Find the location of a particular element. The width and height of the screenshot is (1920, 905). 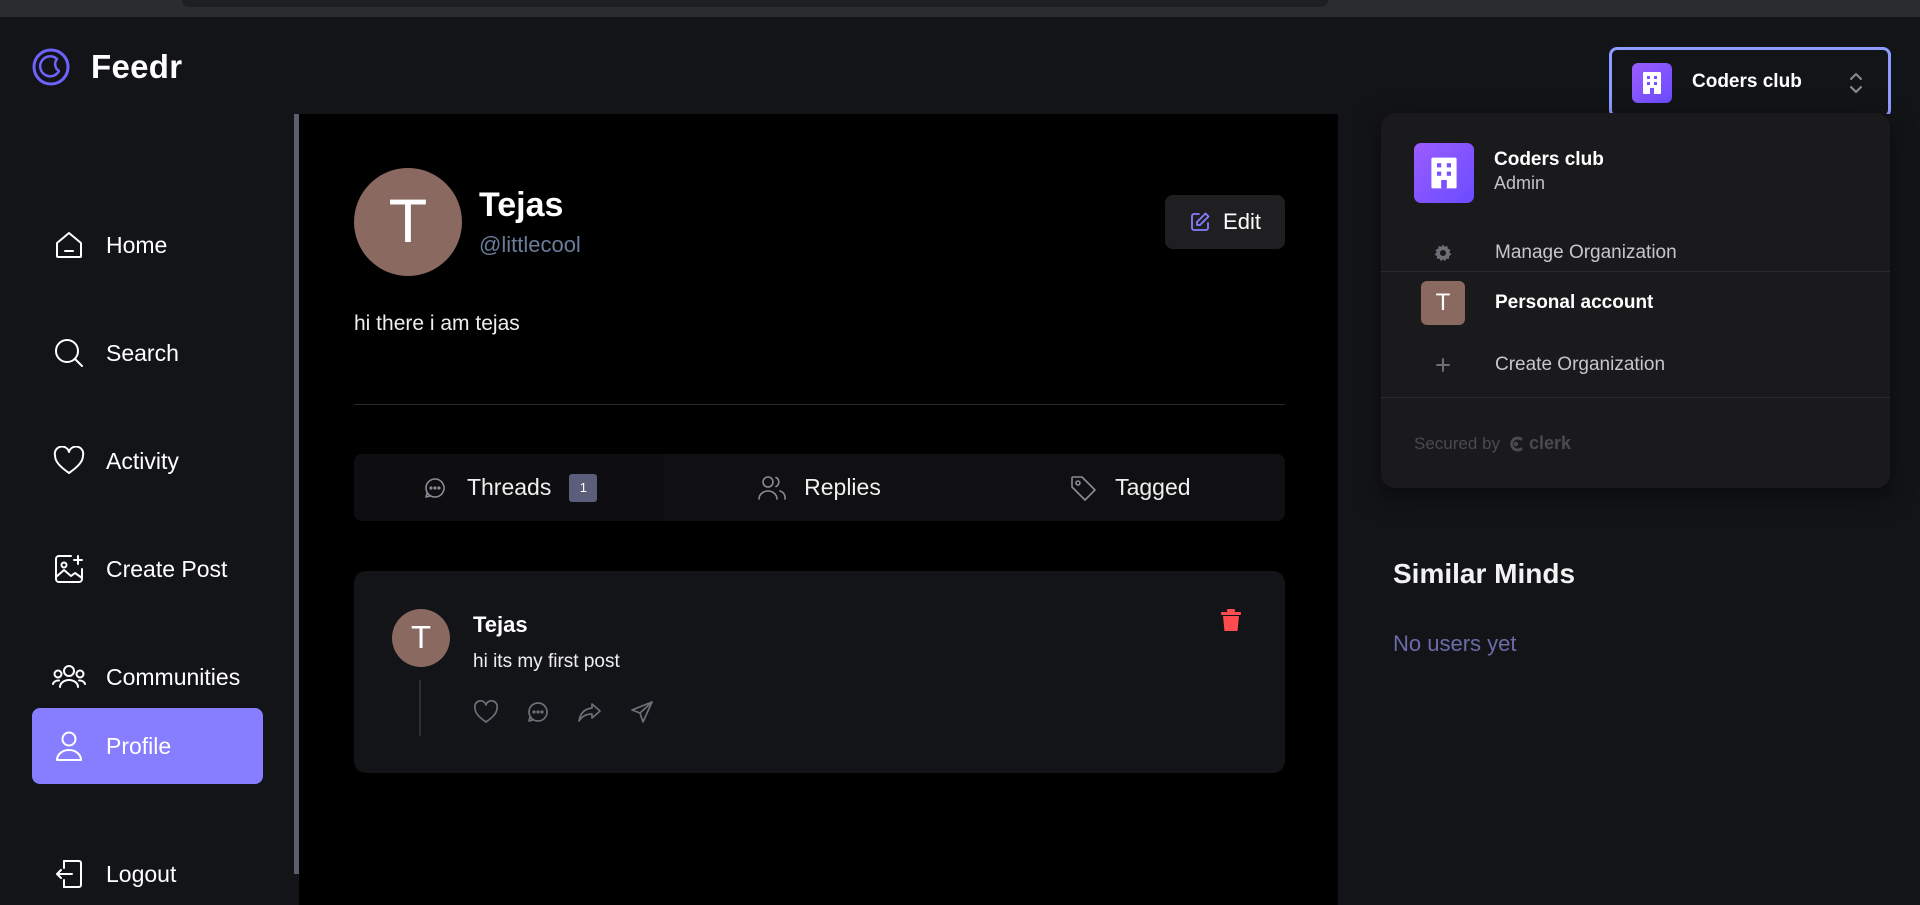

sidebar-item-label: Activity is located at coordinates (142, 460).